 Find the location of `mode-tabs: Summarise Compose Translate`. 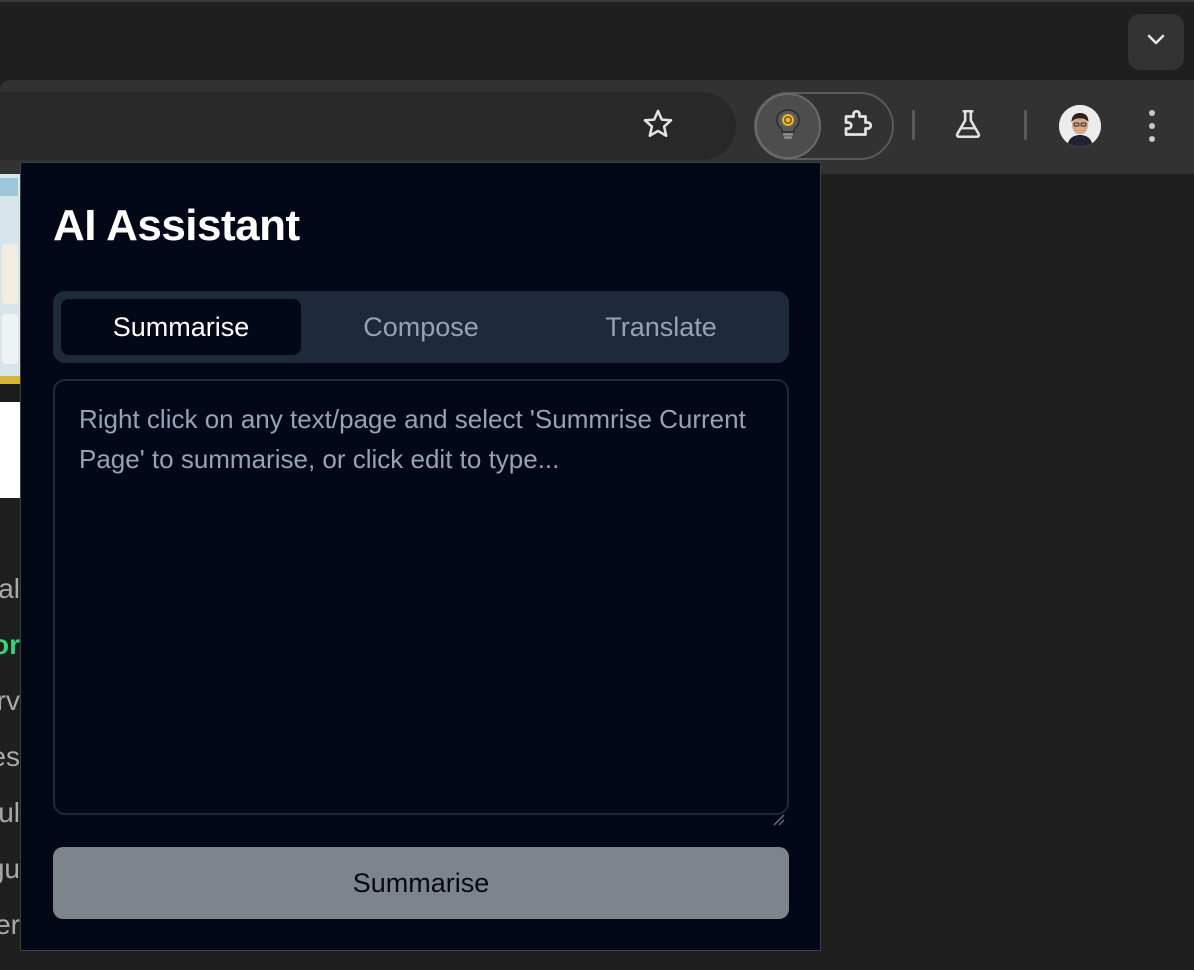

mode-tabs: Summarise Compose Translate is located at coordinates (421, 327).